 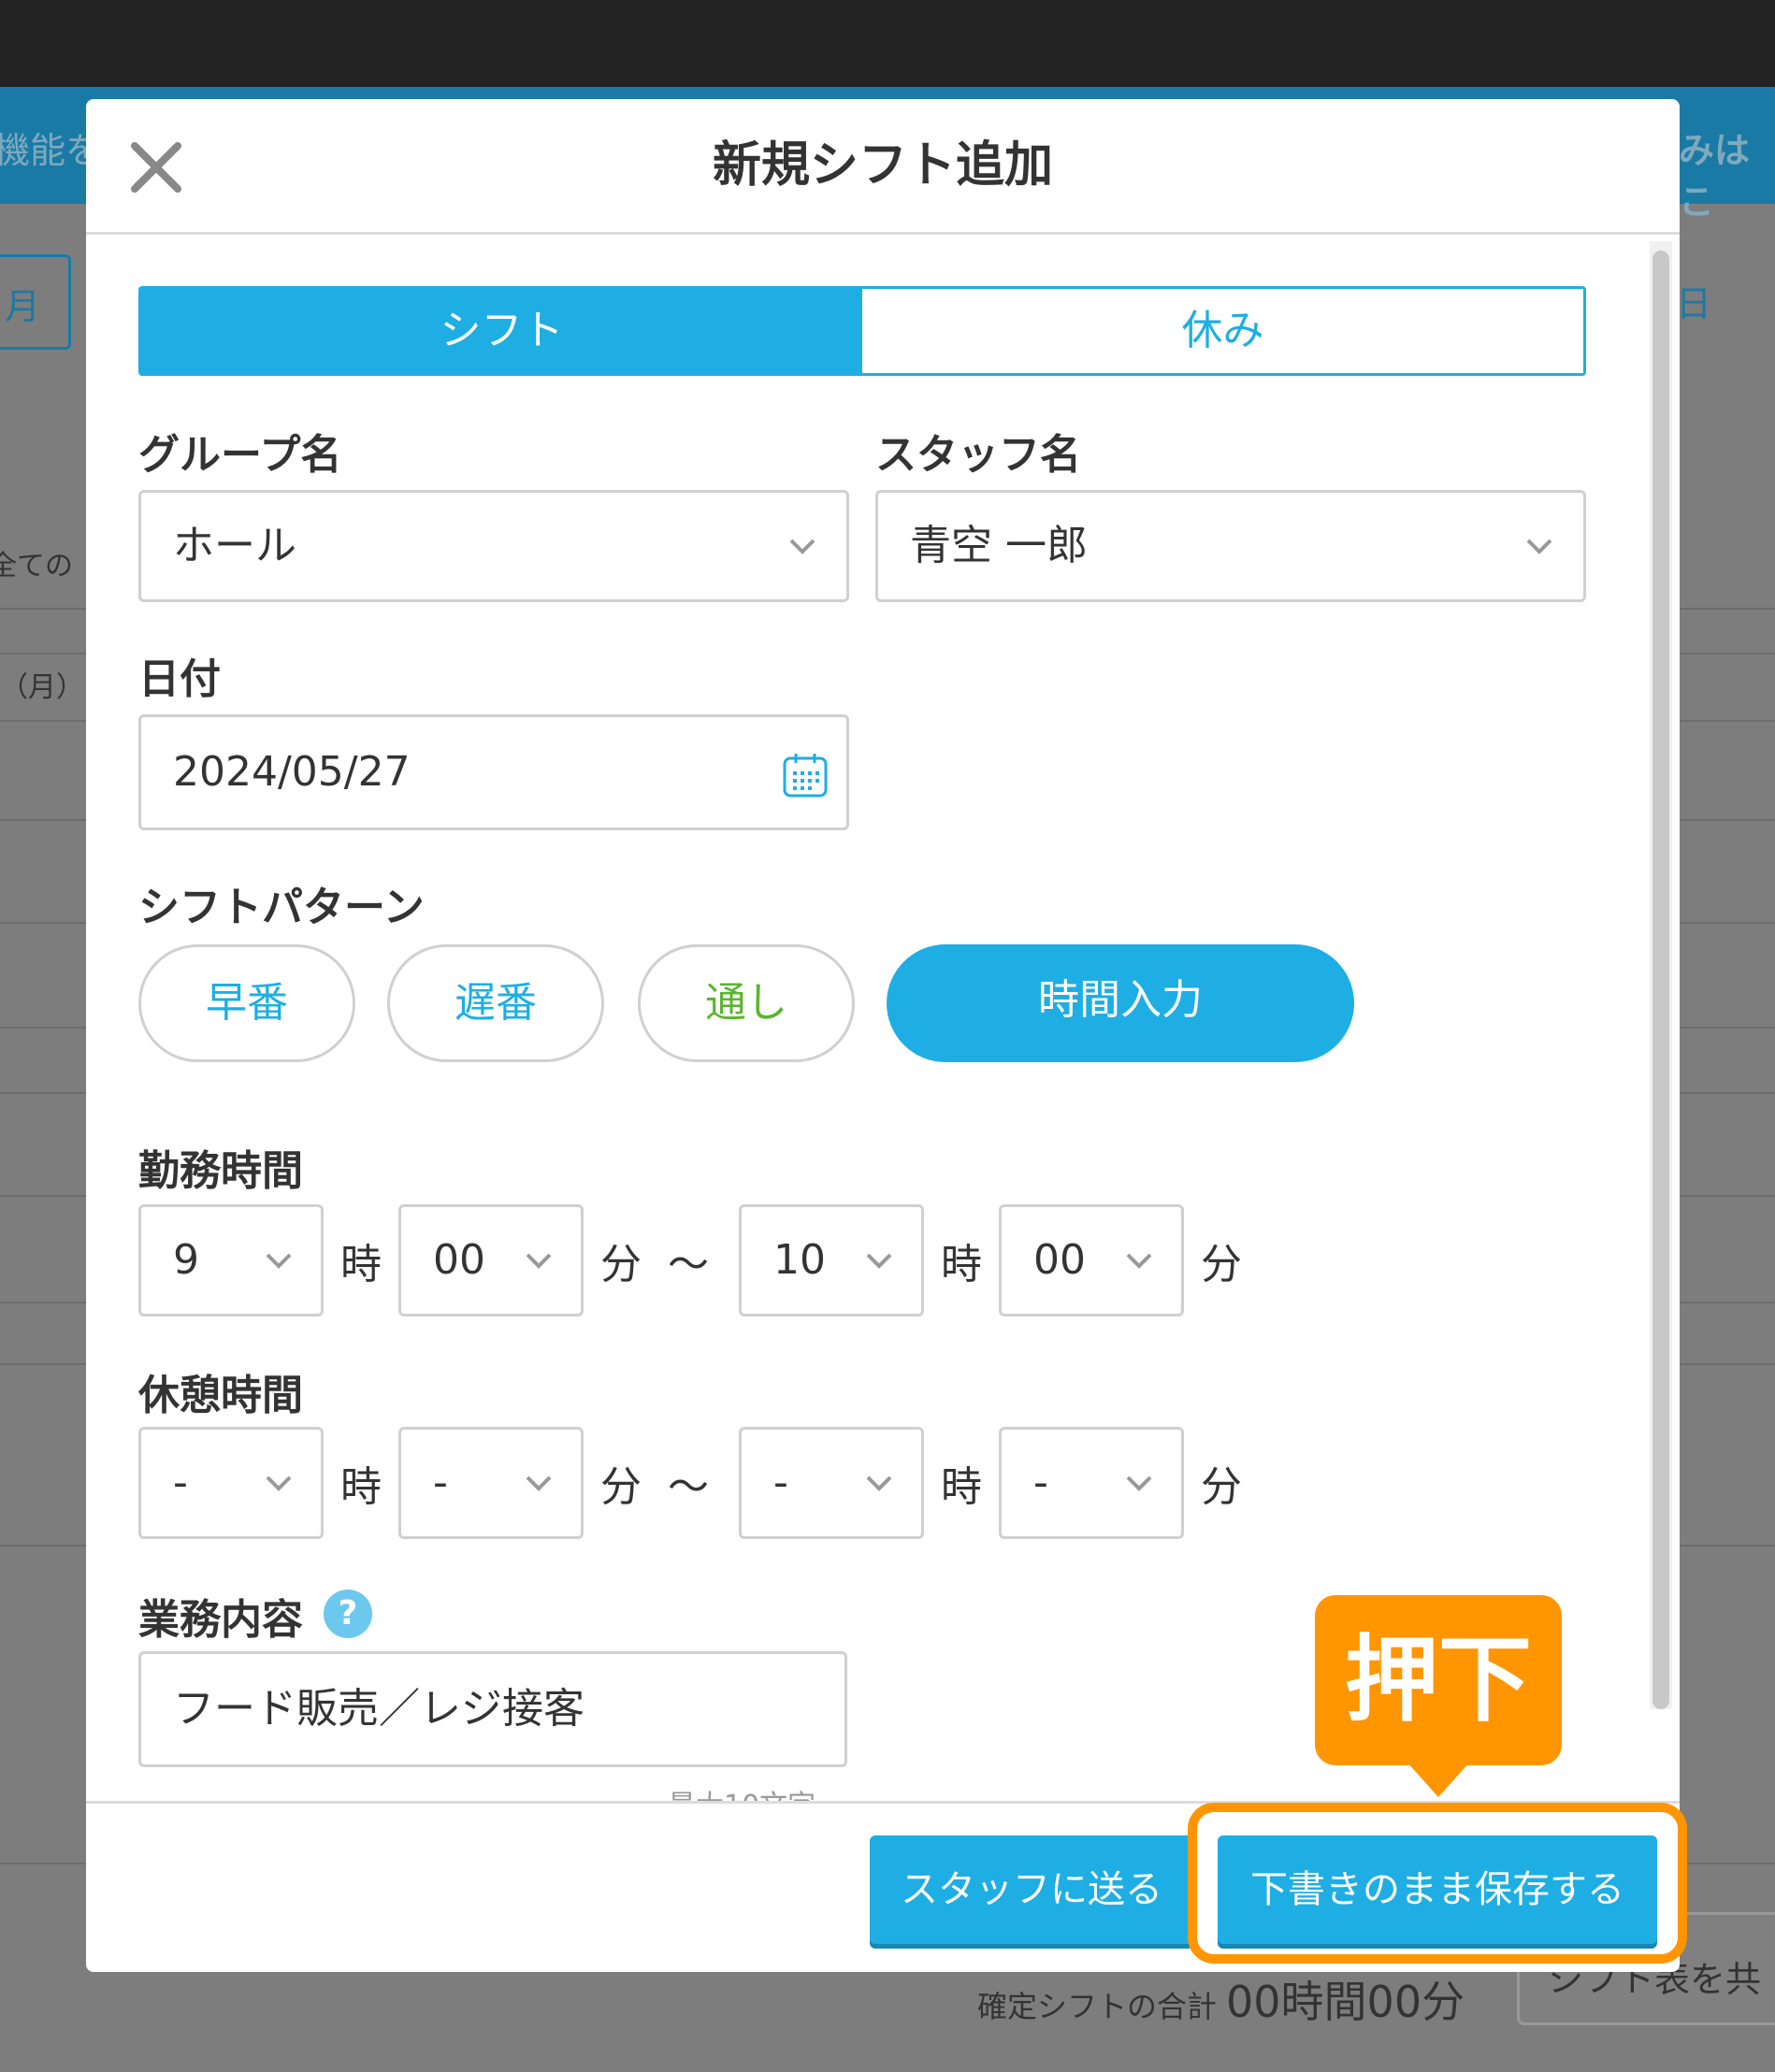 What do you see at coordinates (231, 1260) in the screenshot?
I see `work-start-hour-select: 9` at bounding box center [231, 1260].